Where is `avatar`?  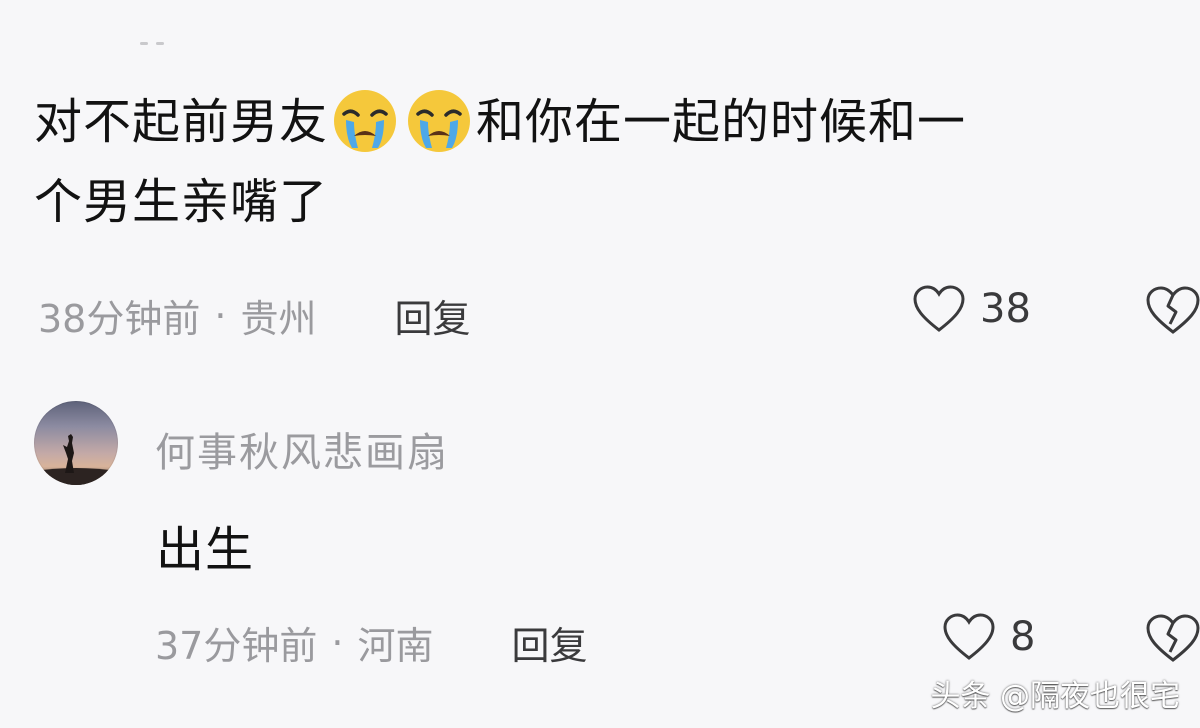 avatar is located at coordinates (76, 443).